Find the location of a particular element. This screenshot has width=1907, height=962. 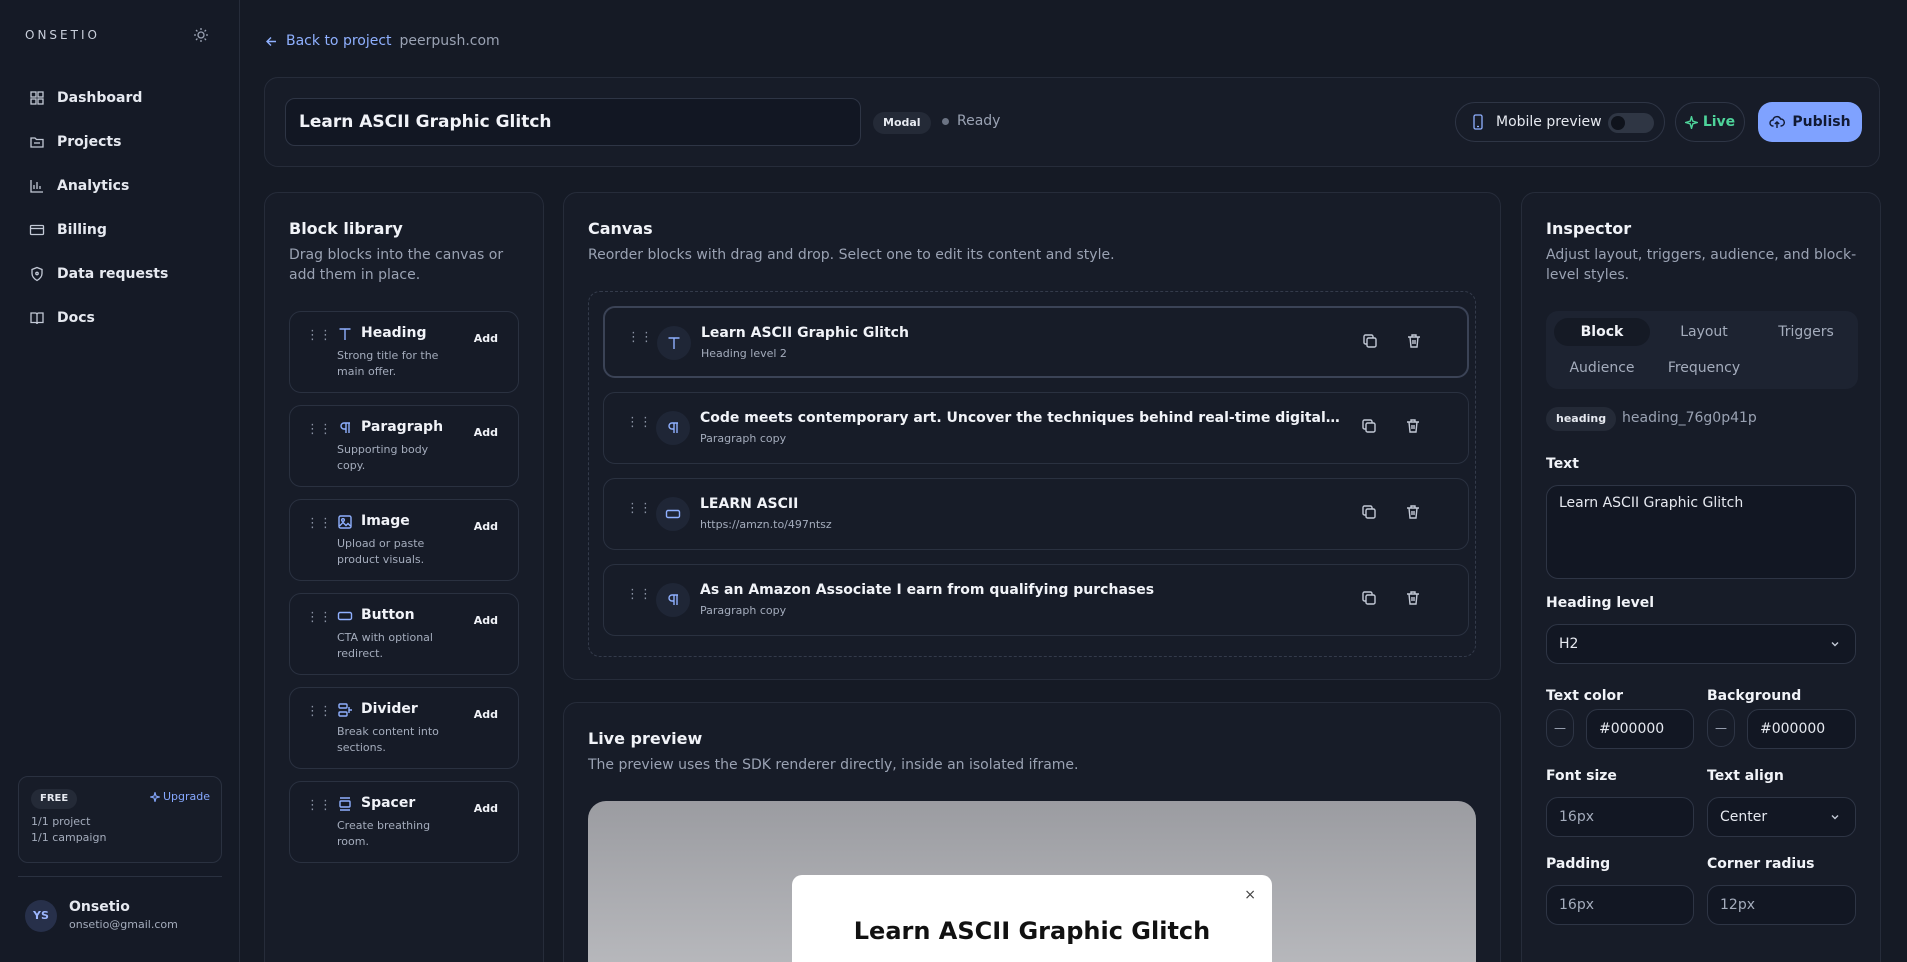

corner-radius-input: 12px is located at coordinates (1781, 905).